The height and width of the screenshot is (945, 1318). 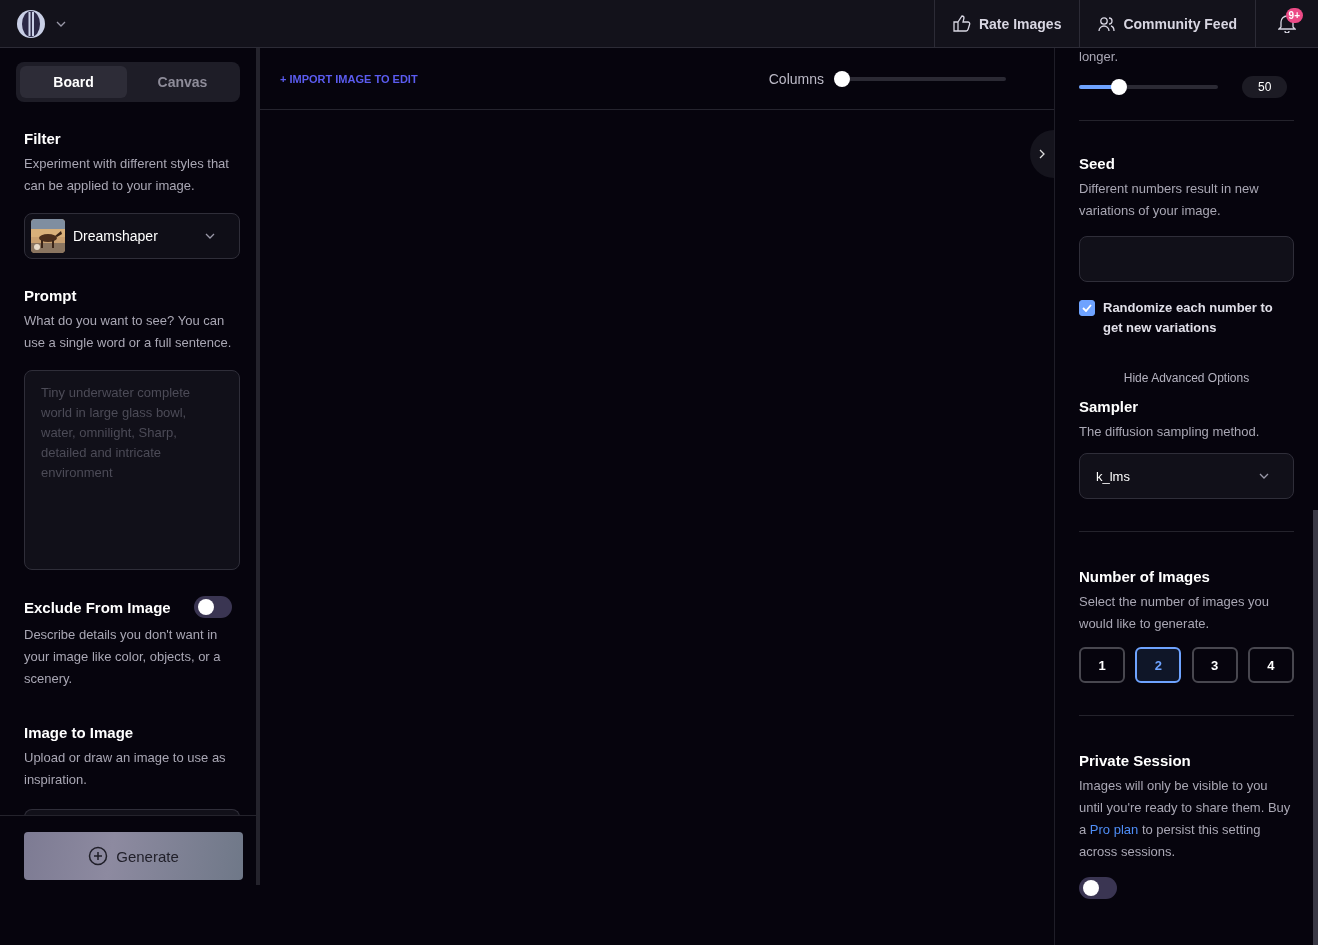 I want to click on section-title: Filter, so click(x=43, y=138).